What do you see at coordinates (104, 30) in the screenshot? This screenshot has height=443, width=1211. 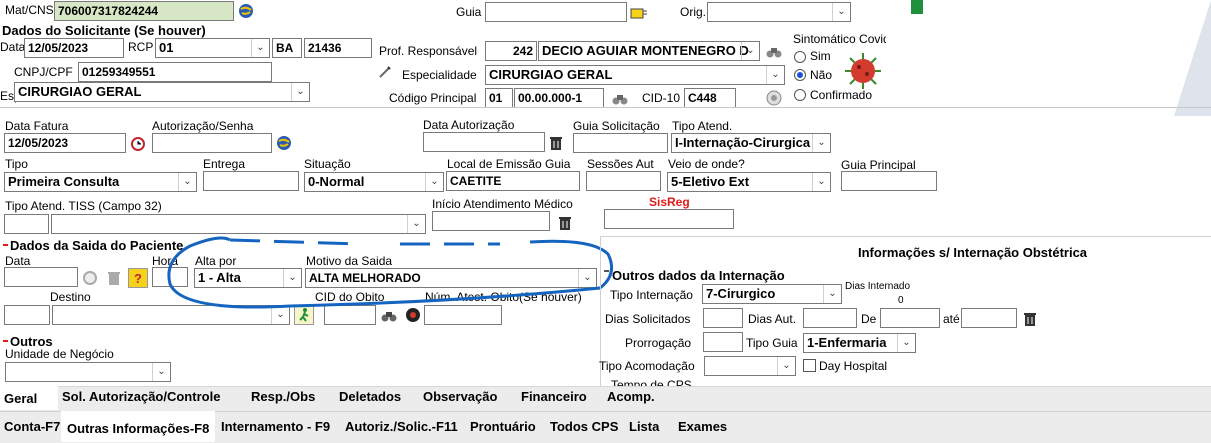 I see `solicitante-title: Dados do Solicitante (Se houver)` at bounding box center [104, 30].